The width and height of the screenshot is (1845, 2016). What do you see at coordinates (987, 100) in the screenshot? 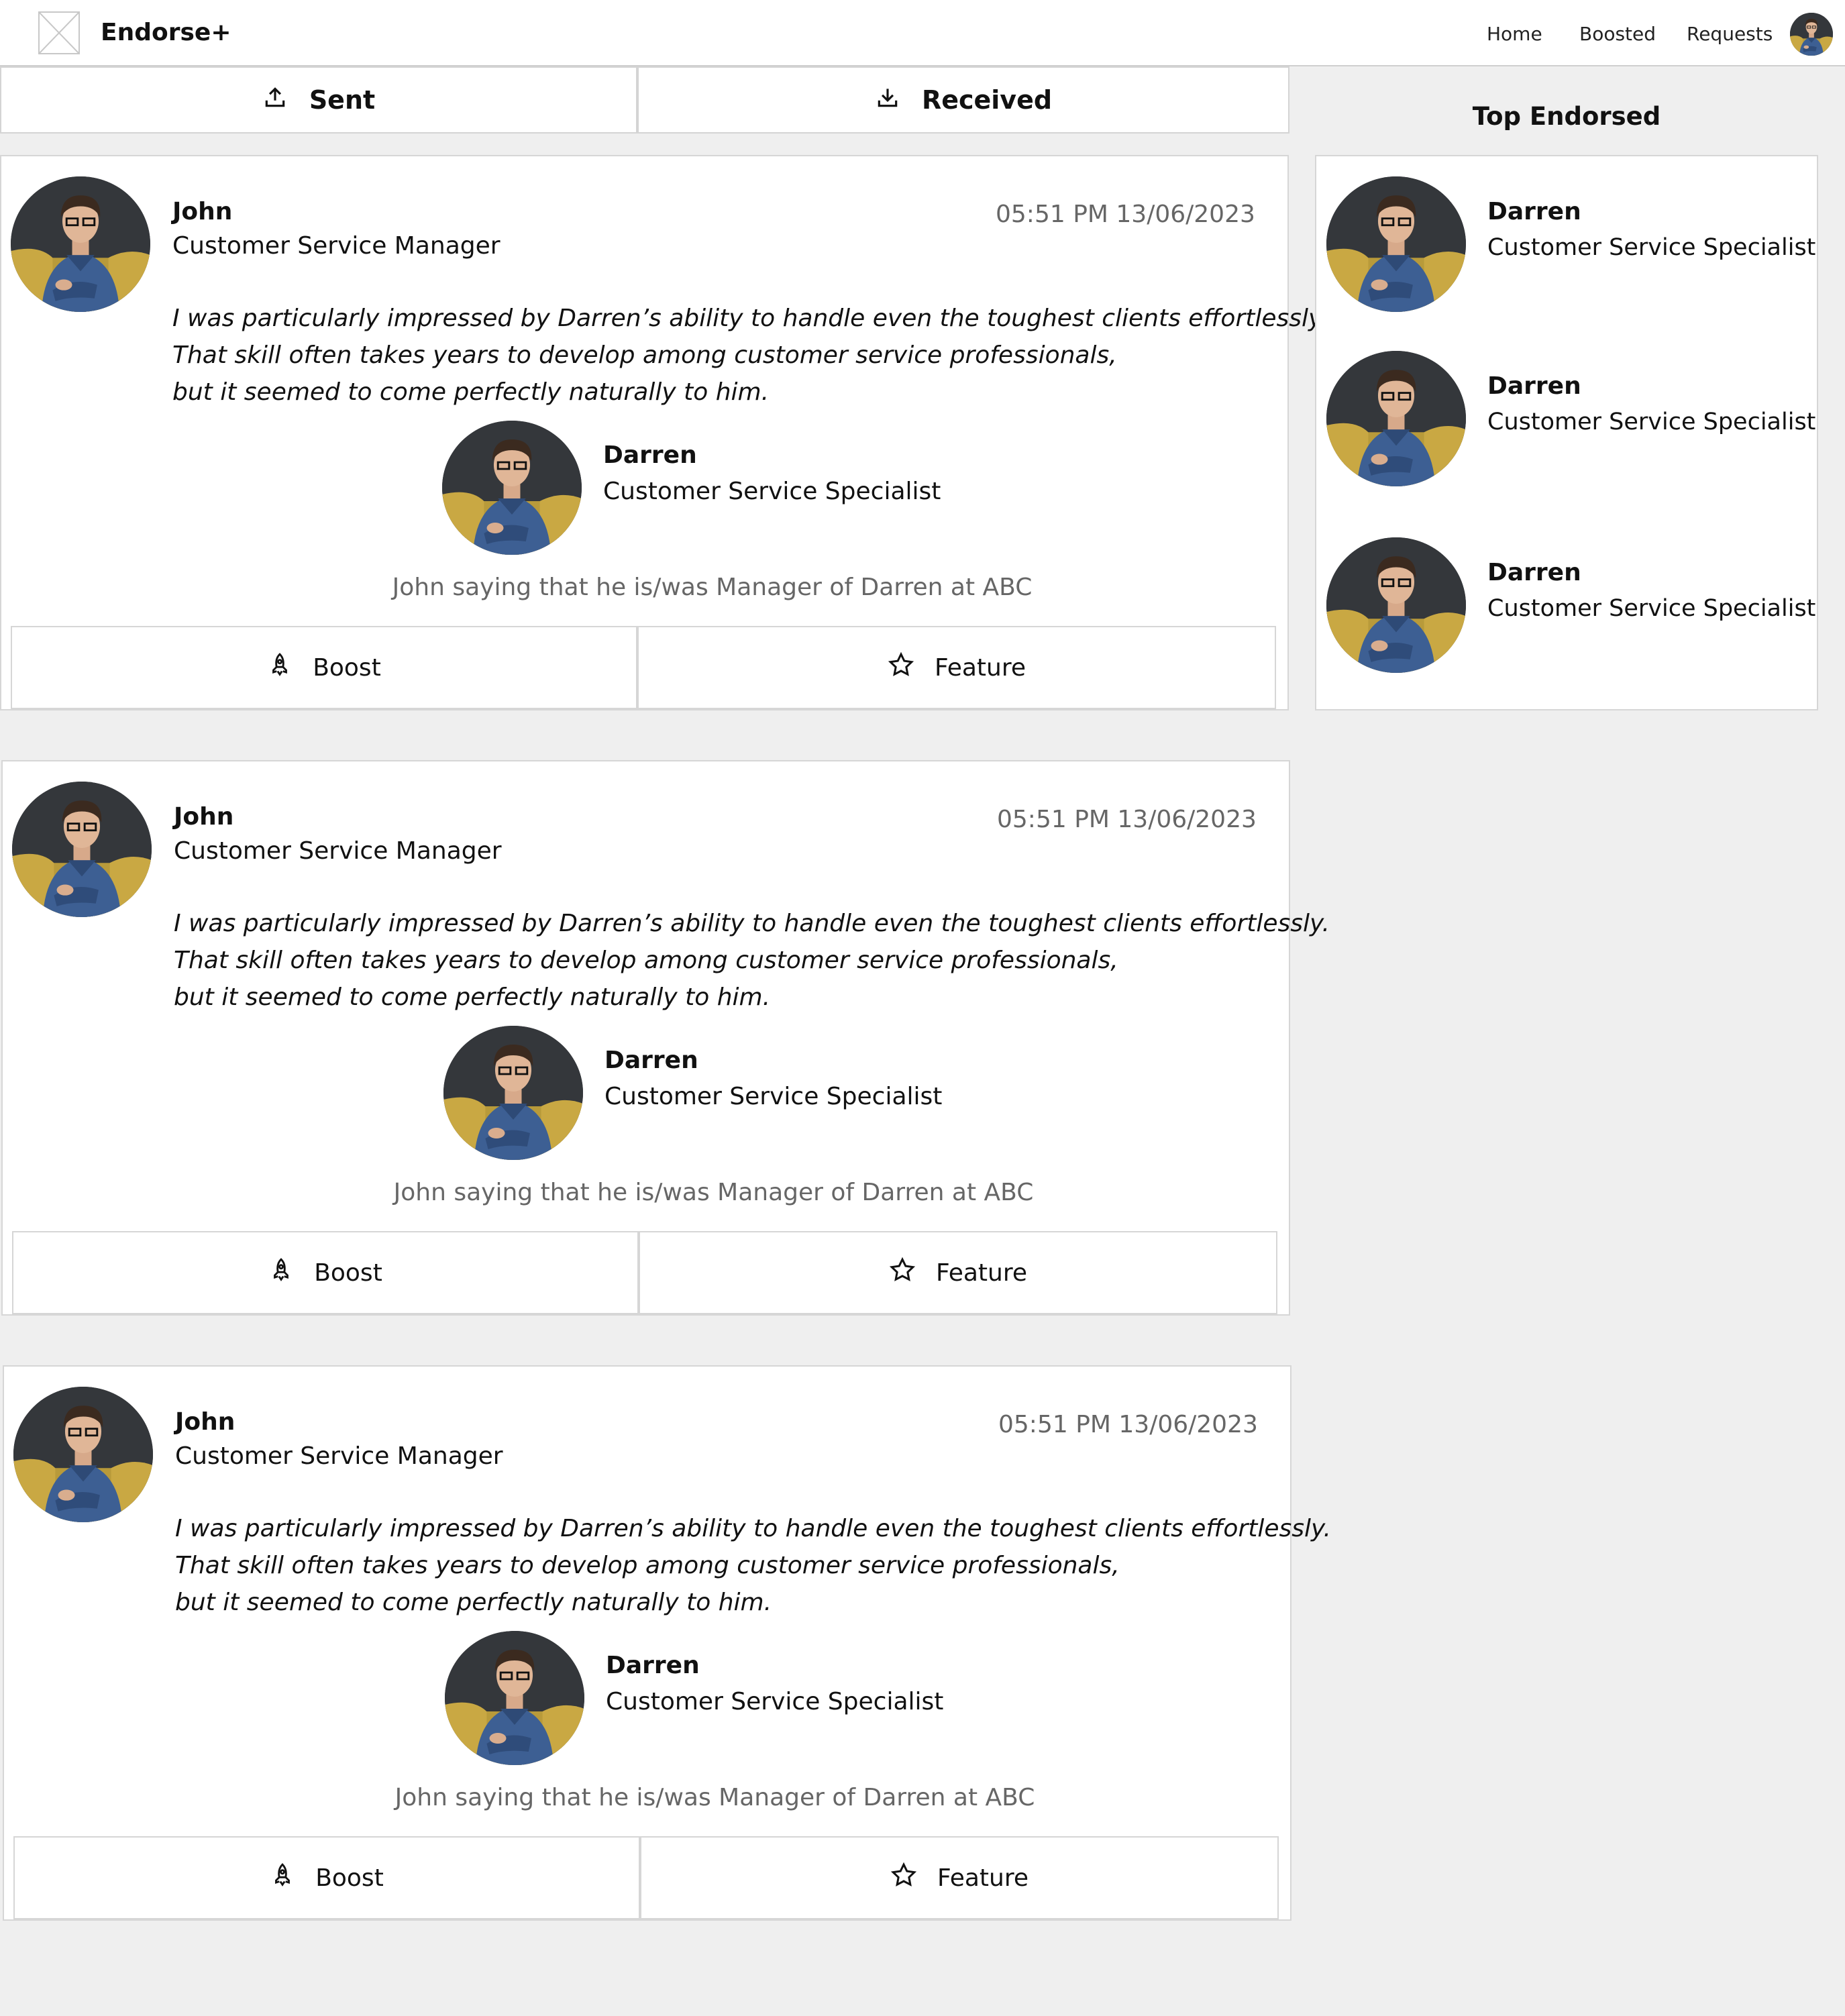
I see `tab-received-label: Received` at bounding box center [987, 100].